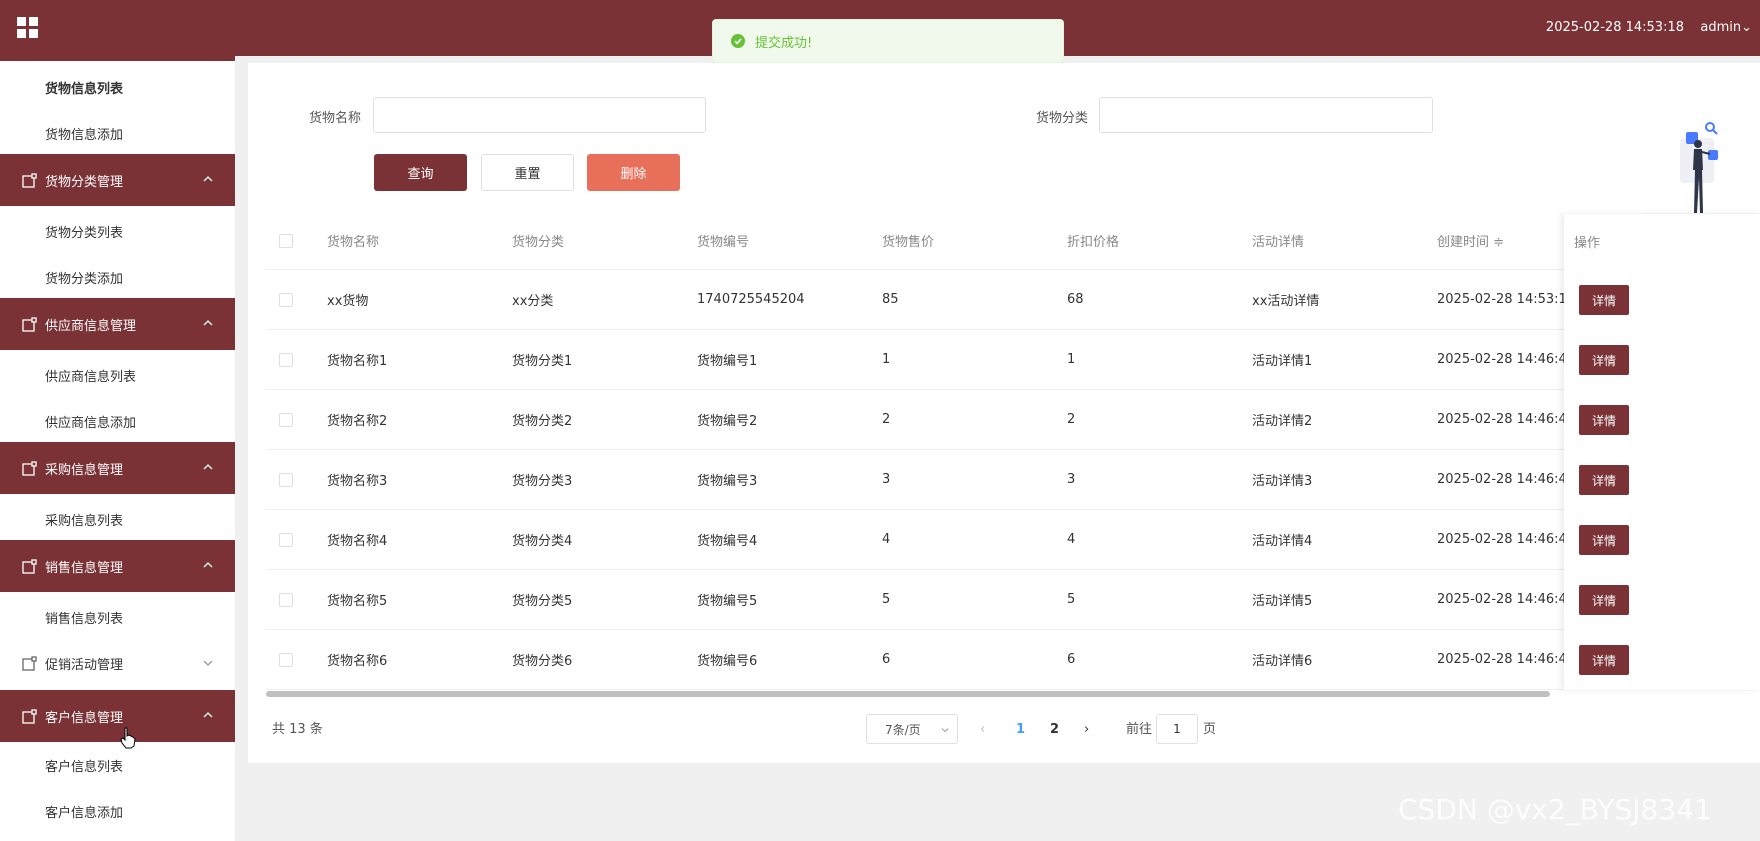  Describe the element at coordinates (1086, 729) in the screenshot. I see `next-page-button: ›` at that location.